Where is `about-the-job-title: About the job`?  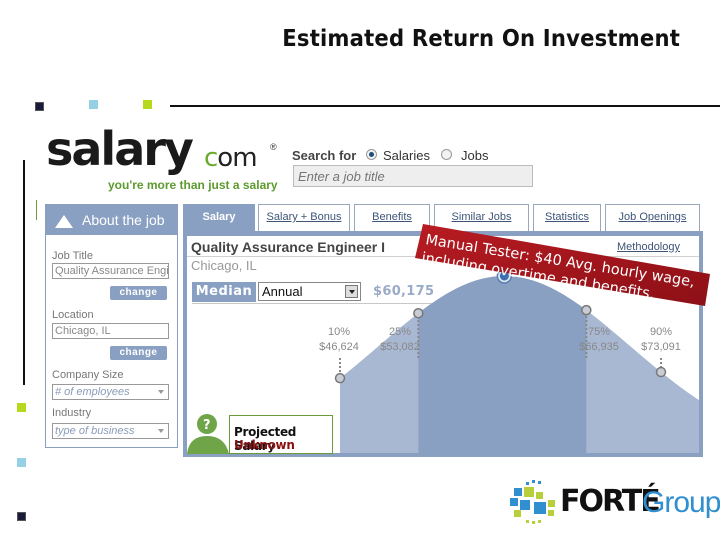
about-the-job-title: About the job is located at coordinates (123, 220).